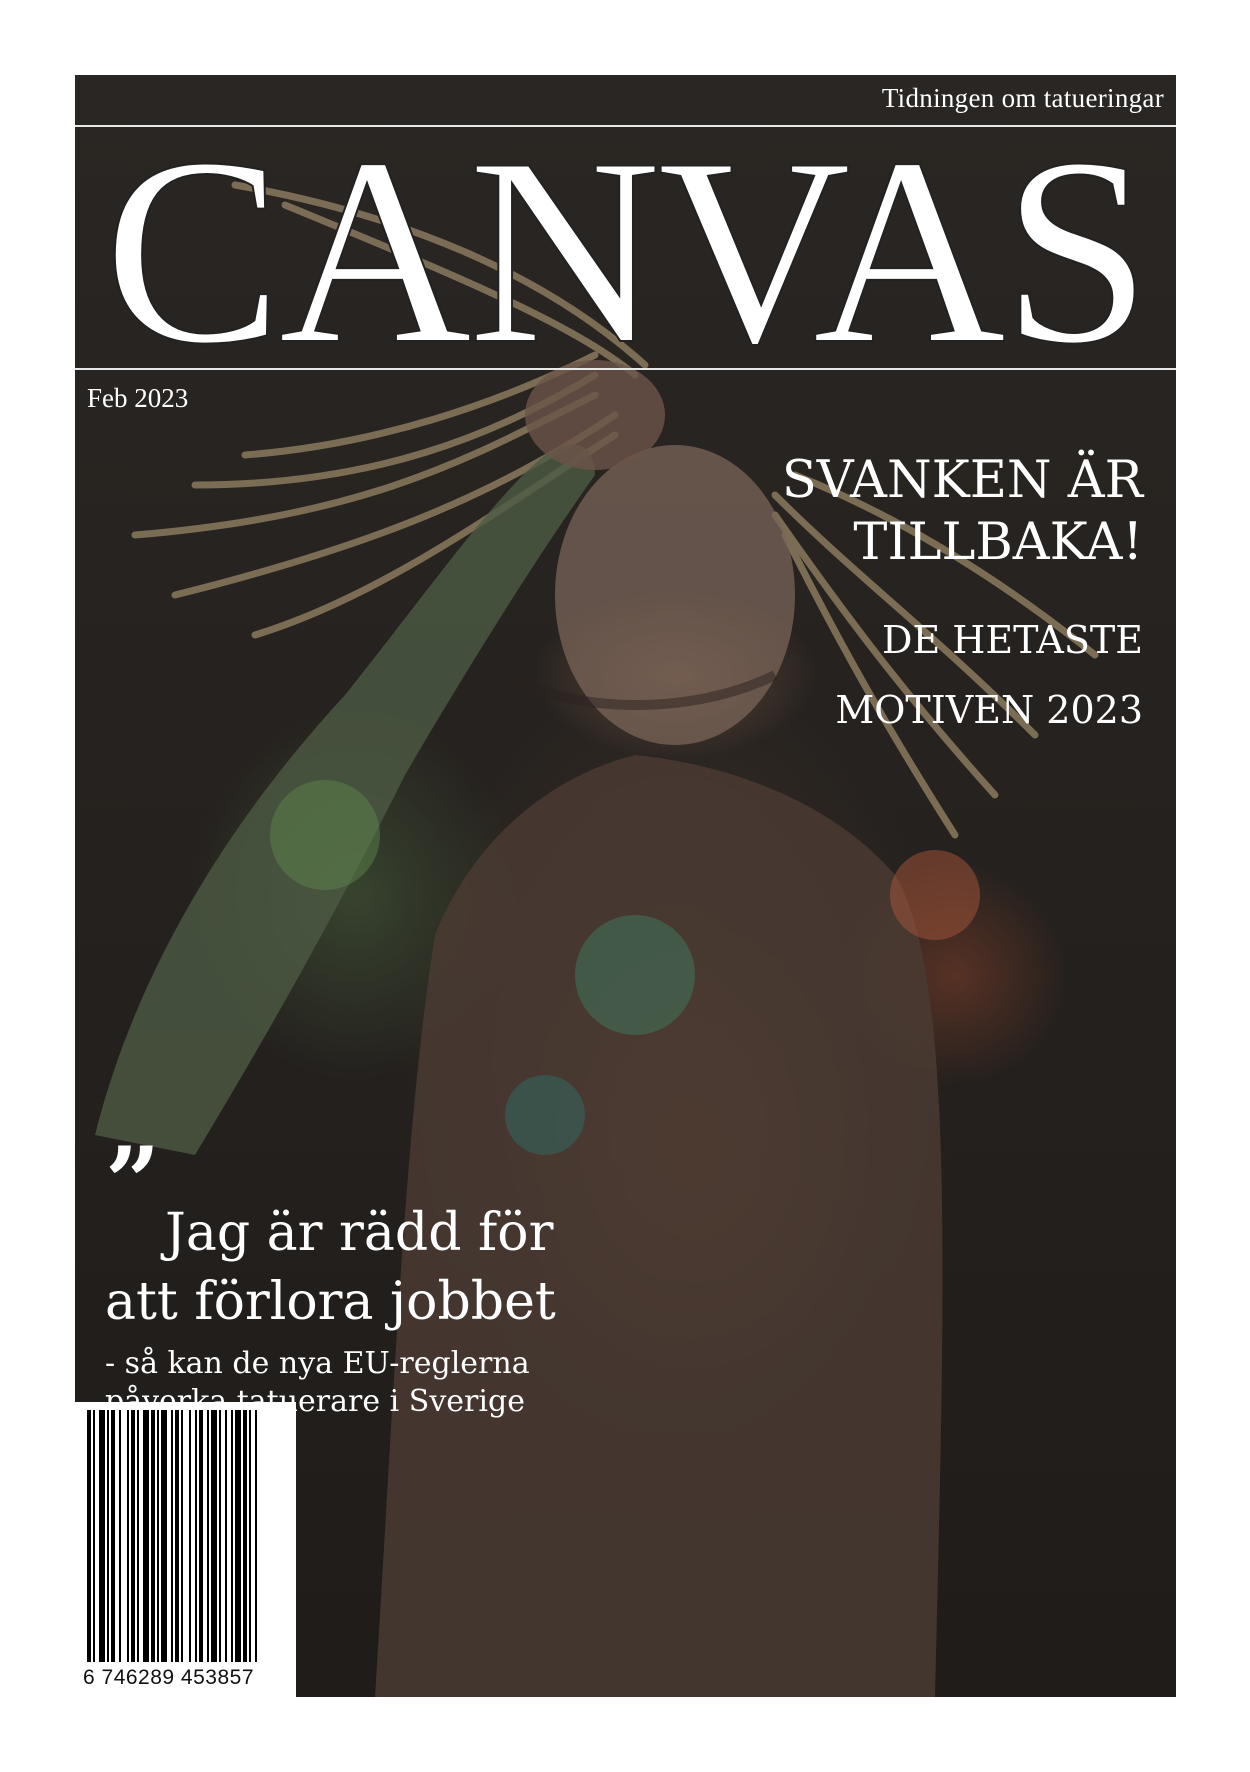  I want to click on cover-headline-line2: TILLBAKA!, so click(998, 542).